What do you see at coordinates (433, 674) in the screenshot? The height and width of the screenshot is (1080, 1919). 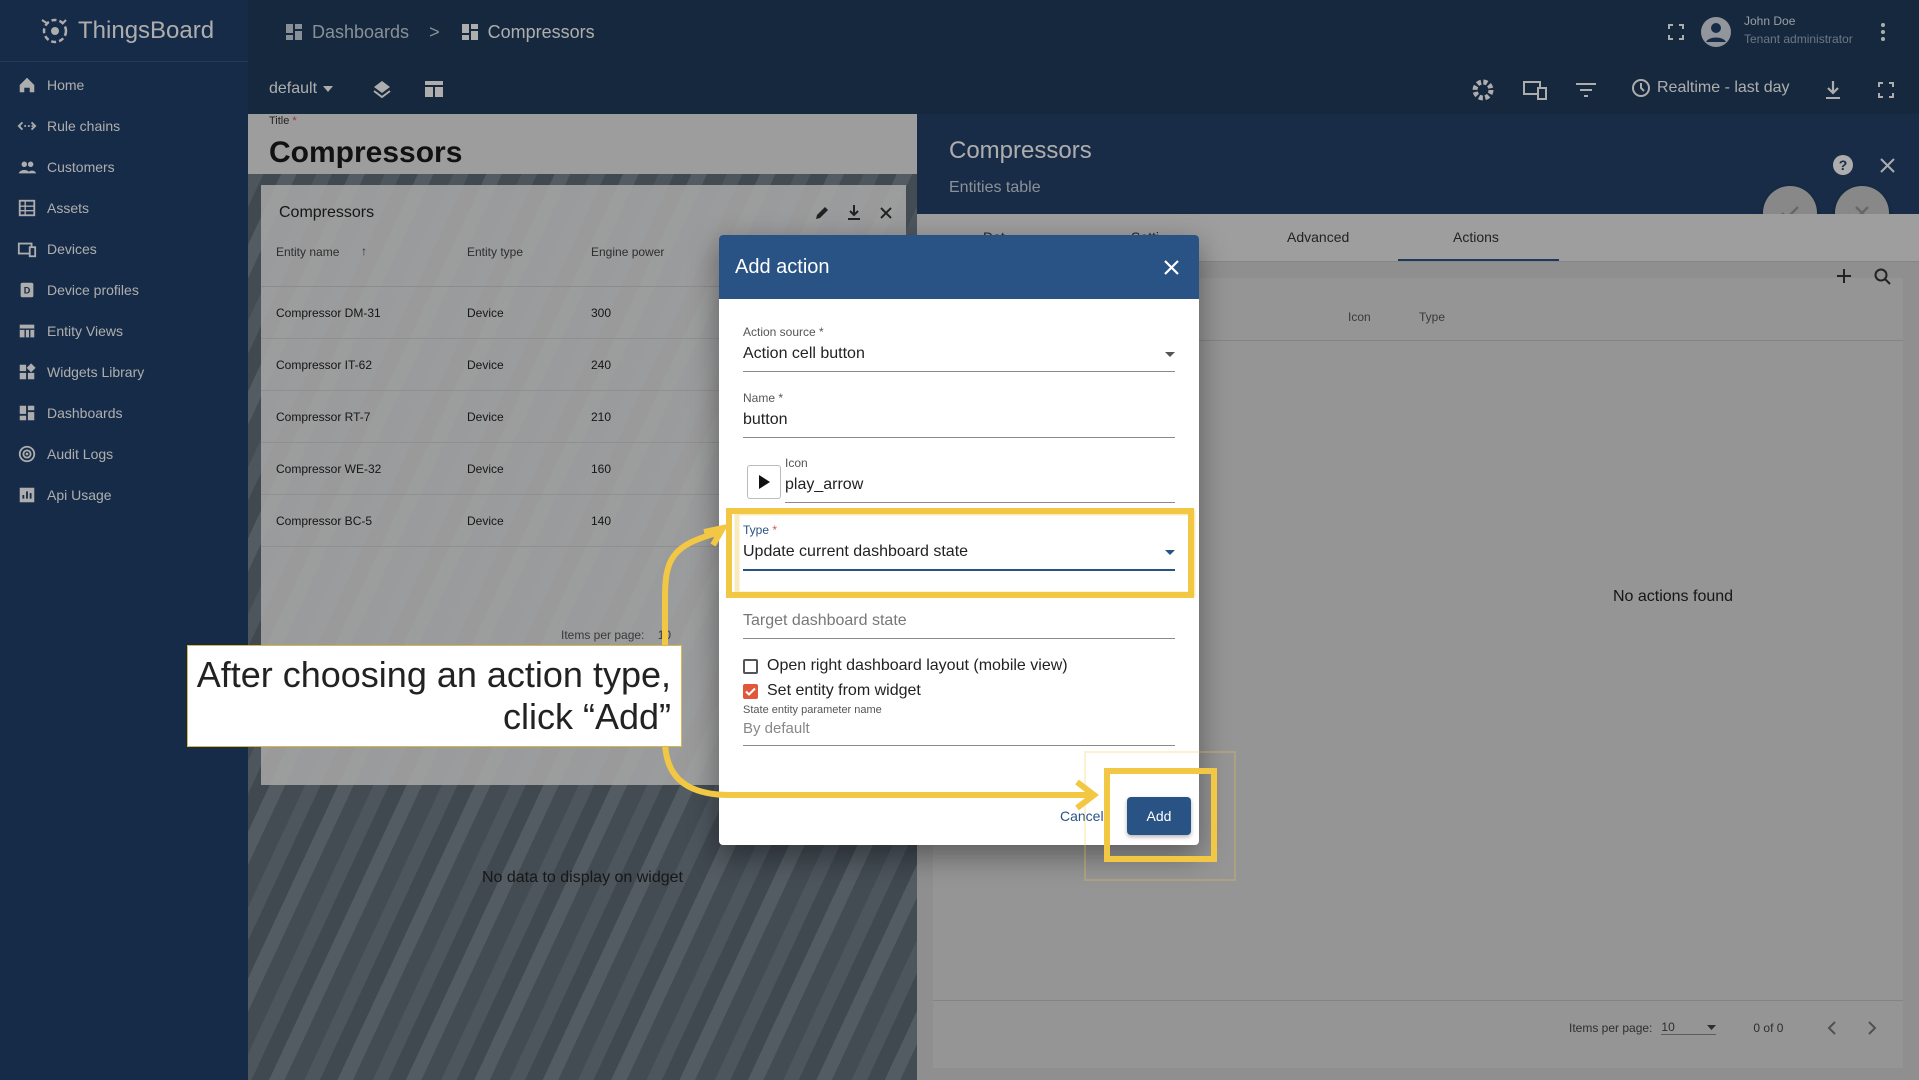 I see `callout-line-1: After choosing an action type,` at bounding box center [433, 674].